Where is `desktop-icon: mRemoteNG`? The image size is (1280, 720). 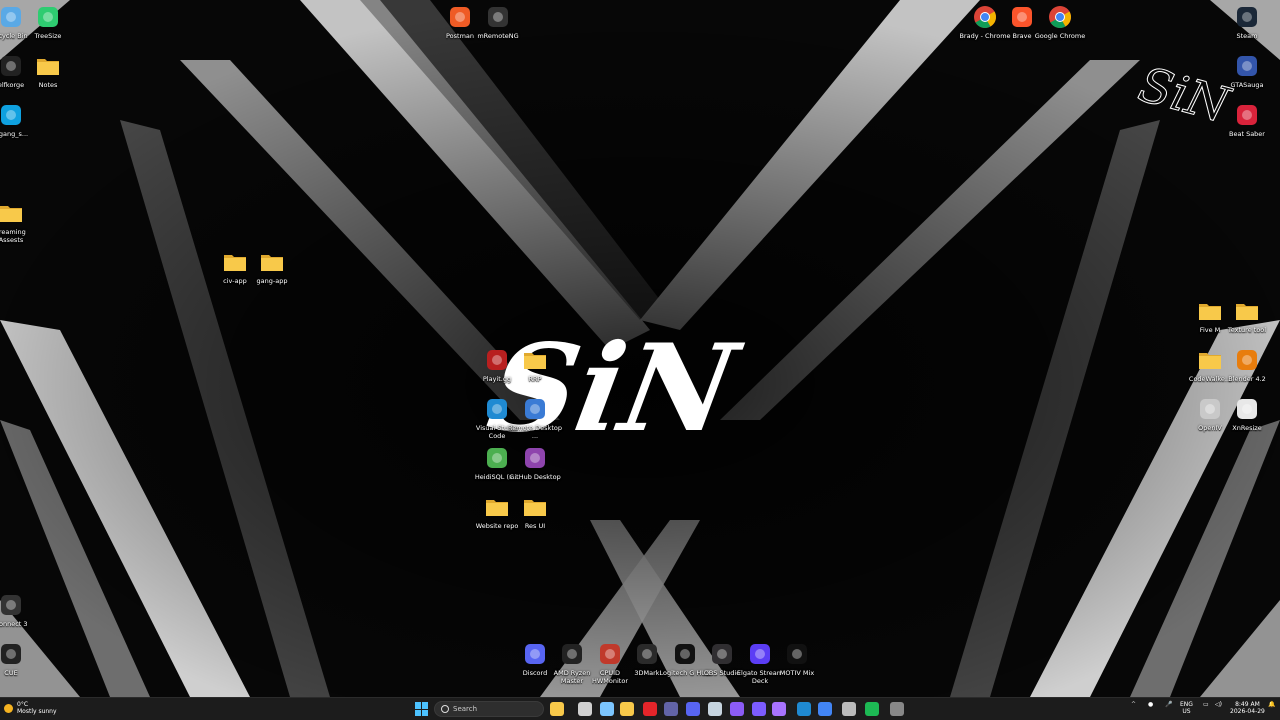
desktop-icon: mRemoteNG is located at coordinates (498, 22).